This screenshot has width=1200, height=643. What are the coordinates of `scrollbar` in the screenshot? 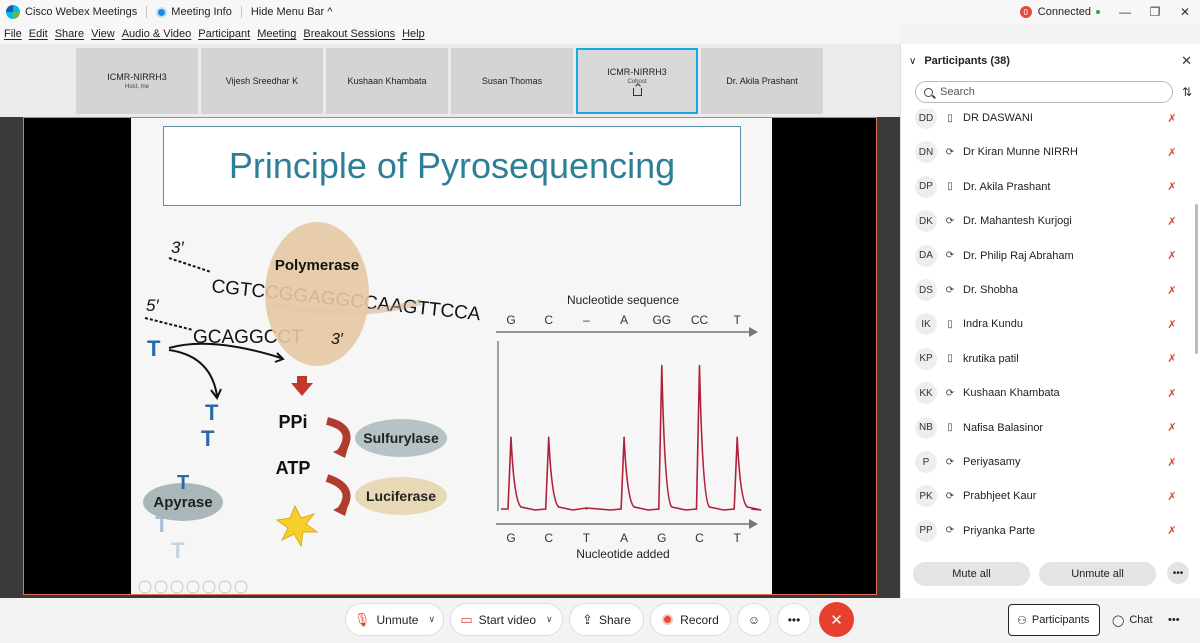 It's located at (1196, 279).